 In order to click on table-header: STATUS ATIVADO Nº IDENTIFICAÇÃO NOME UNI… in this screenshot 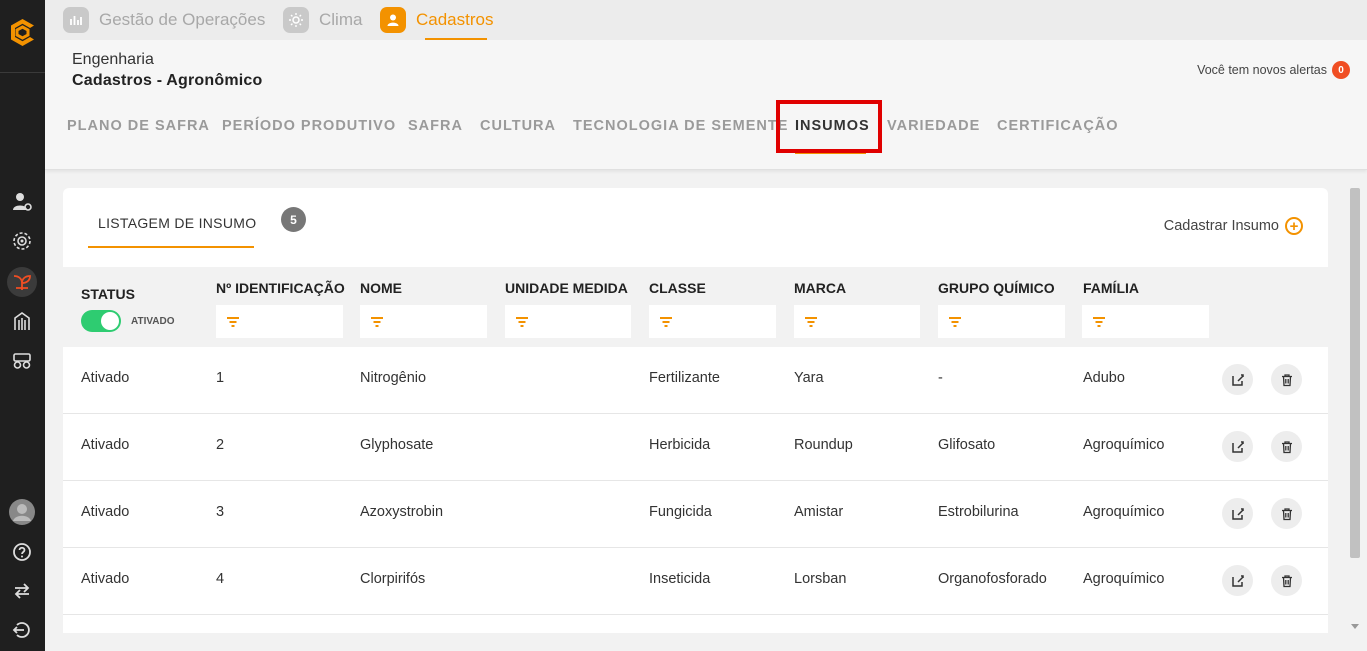, I will do `click(695, 307)`.